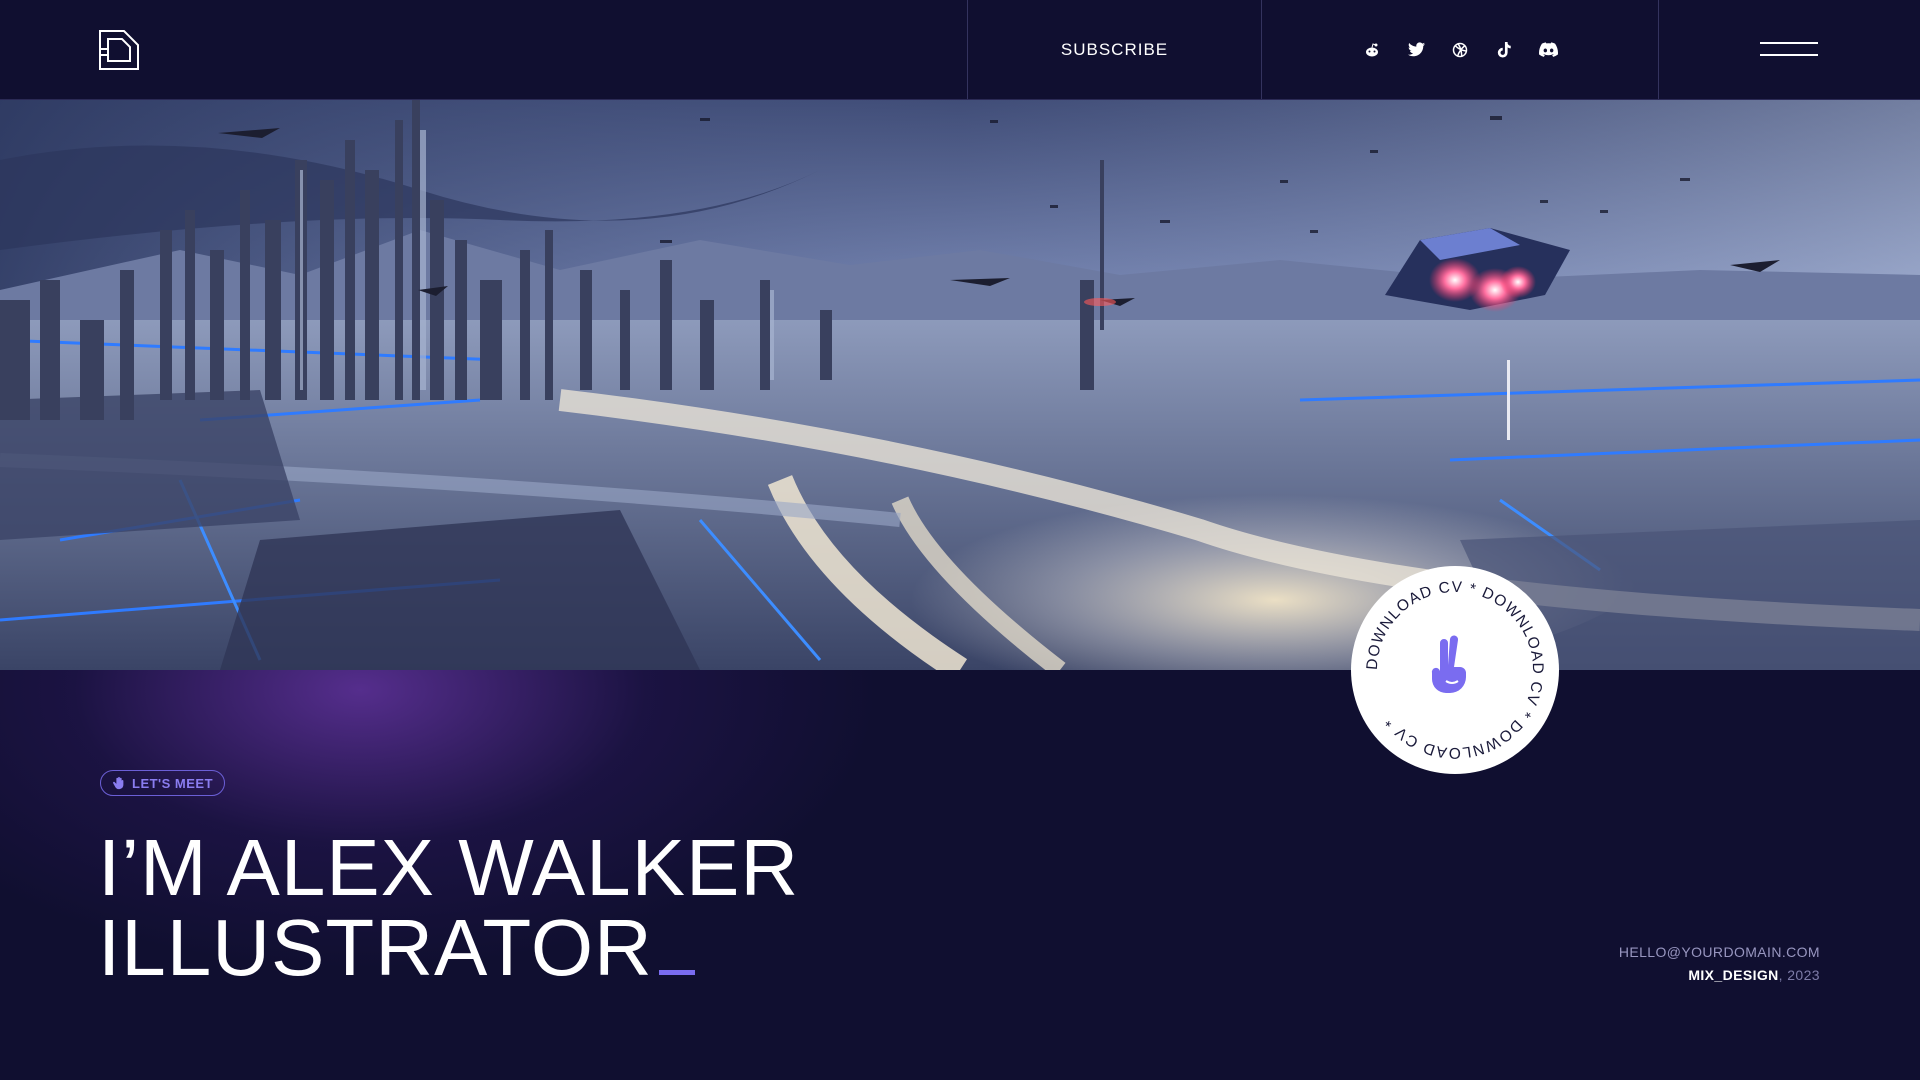  I want to click on lets-meet-tag: LET'S MEET, so click(163, 783).